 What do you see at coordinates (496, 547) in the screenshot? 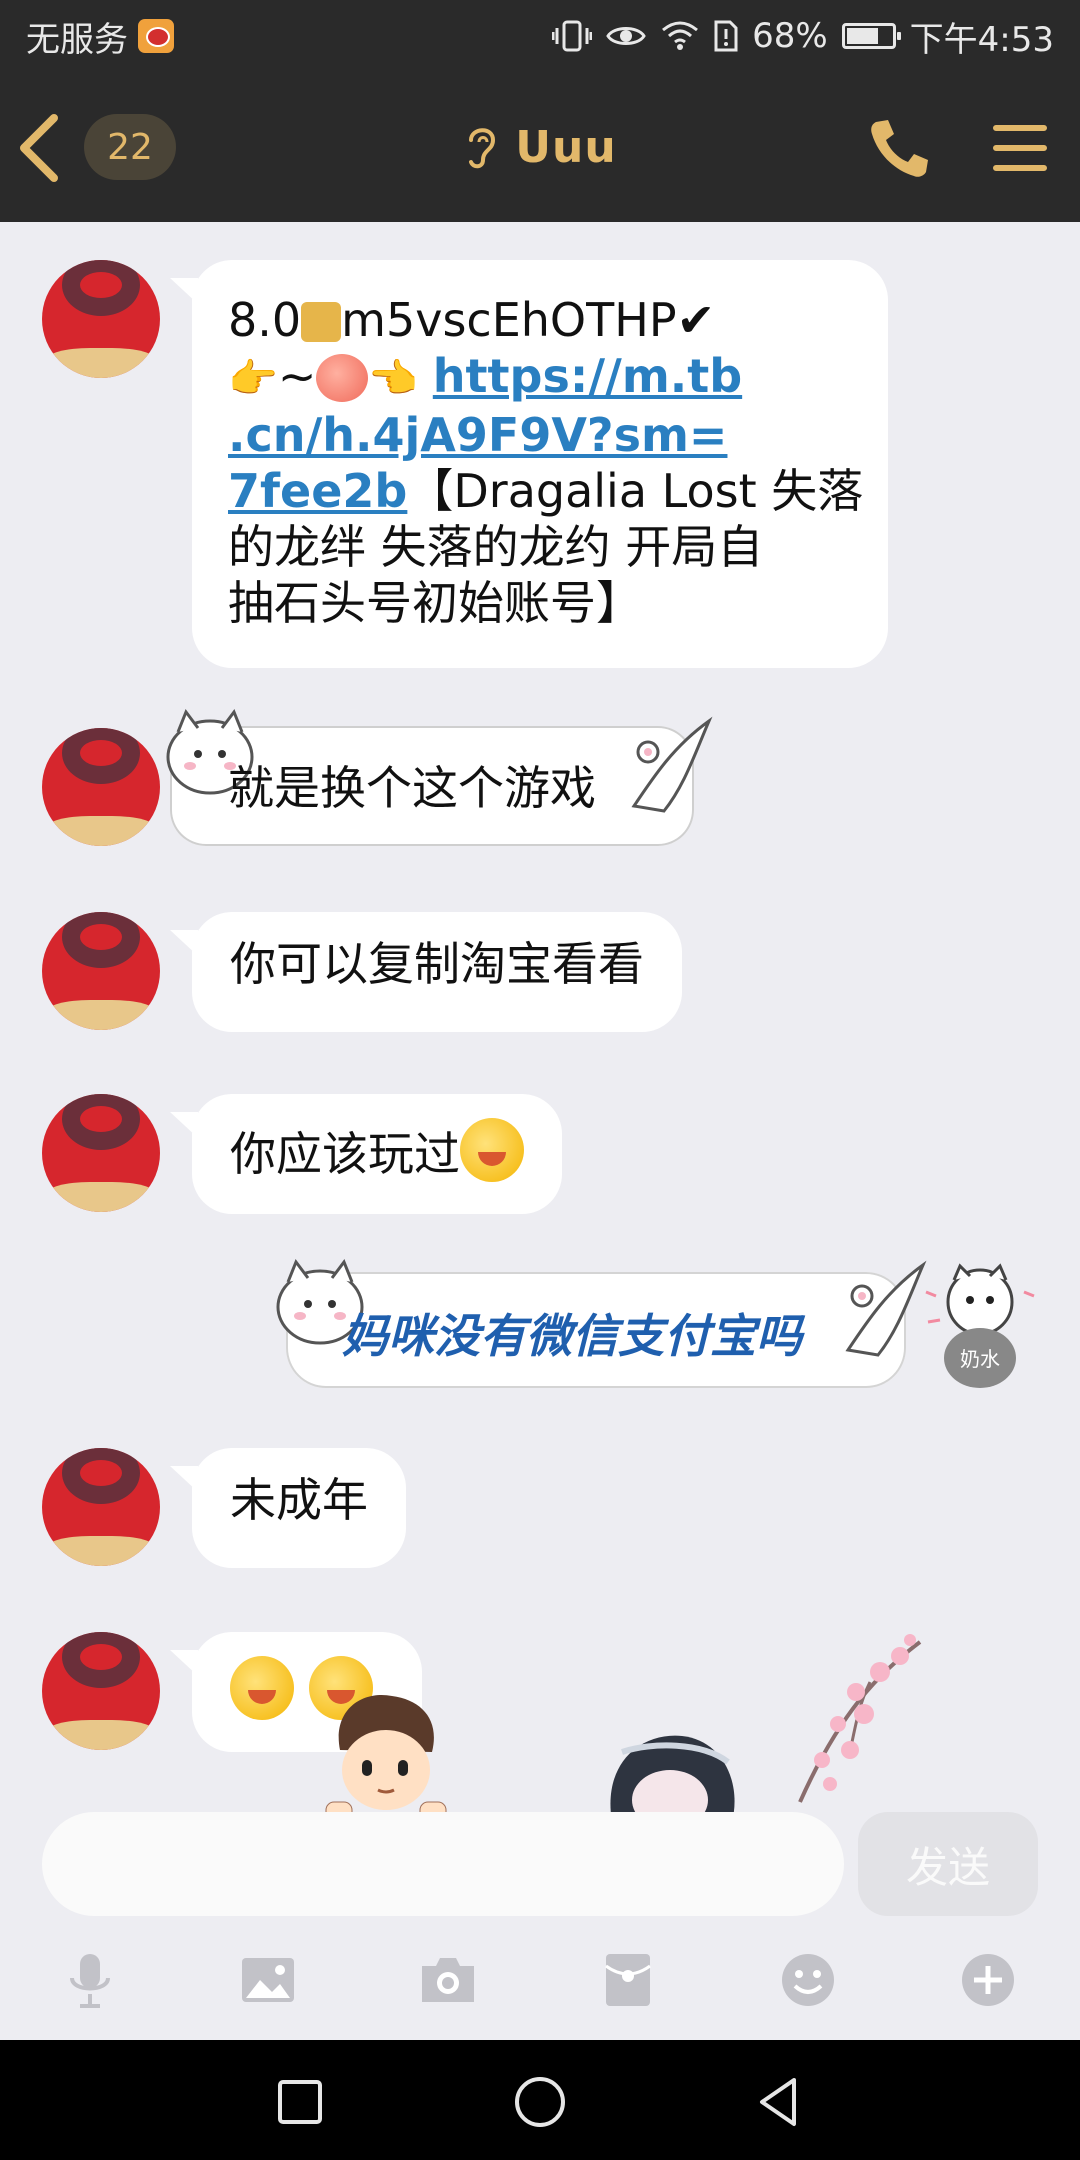
I see `message-text: 的龙绊 失落的龙约 开局自` at bounding box center [496, 547].